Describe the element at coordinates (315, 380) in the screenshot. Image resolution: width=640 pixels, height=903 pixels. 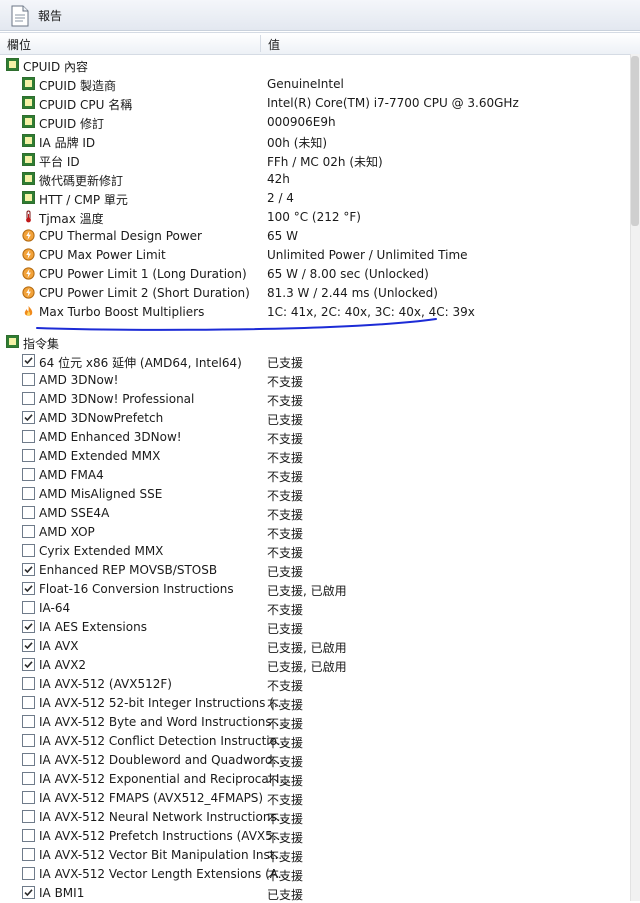
I see `report-row: AMD 3DNow! 不支援` at that location.